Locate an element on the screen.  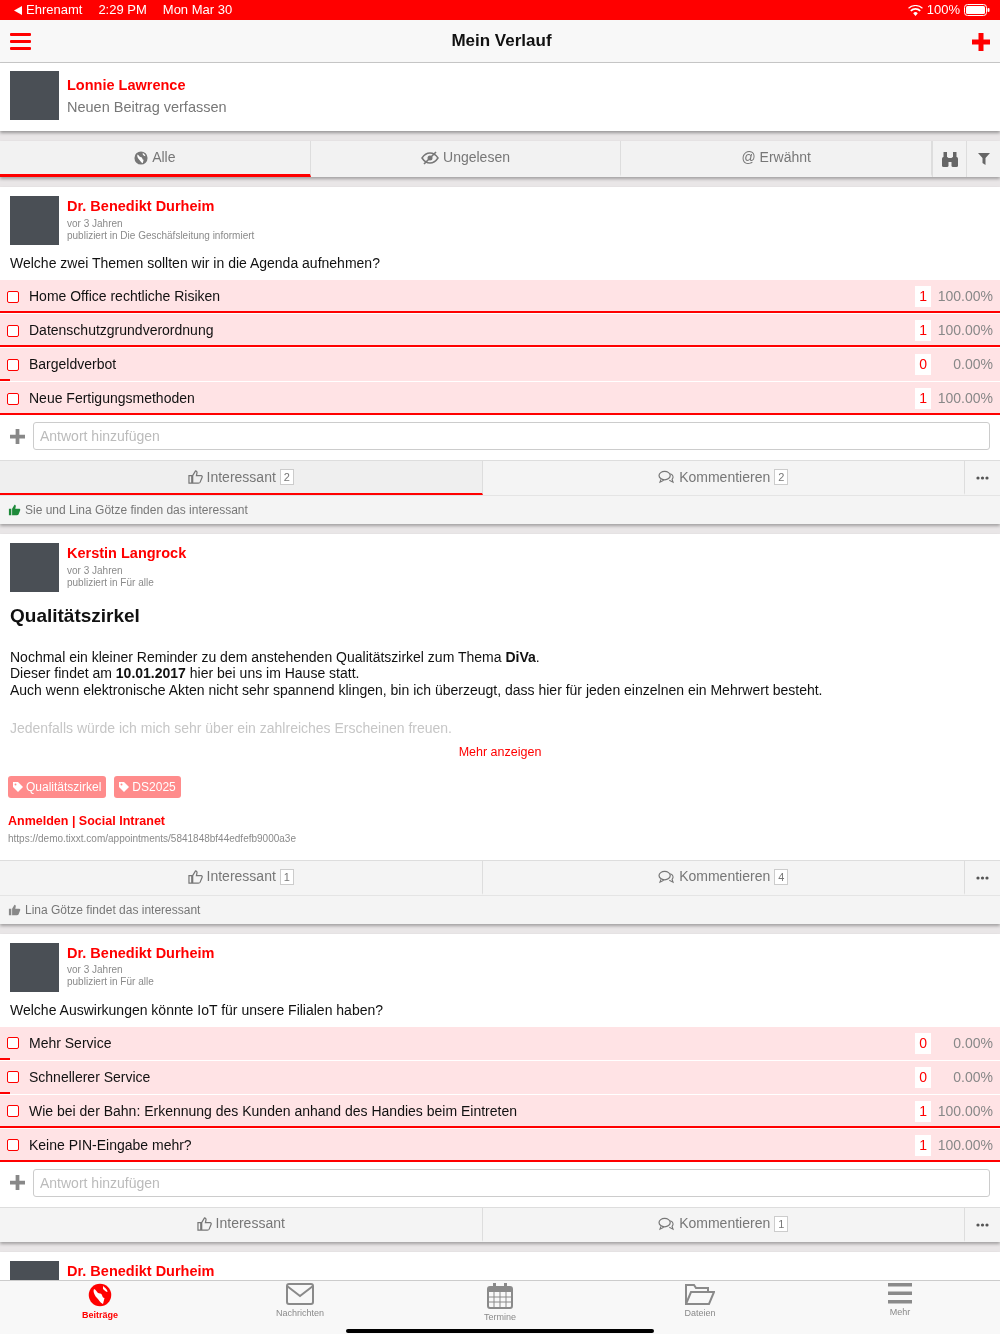
envelope-icon is located at coordinates (300, 1294).